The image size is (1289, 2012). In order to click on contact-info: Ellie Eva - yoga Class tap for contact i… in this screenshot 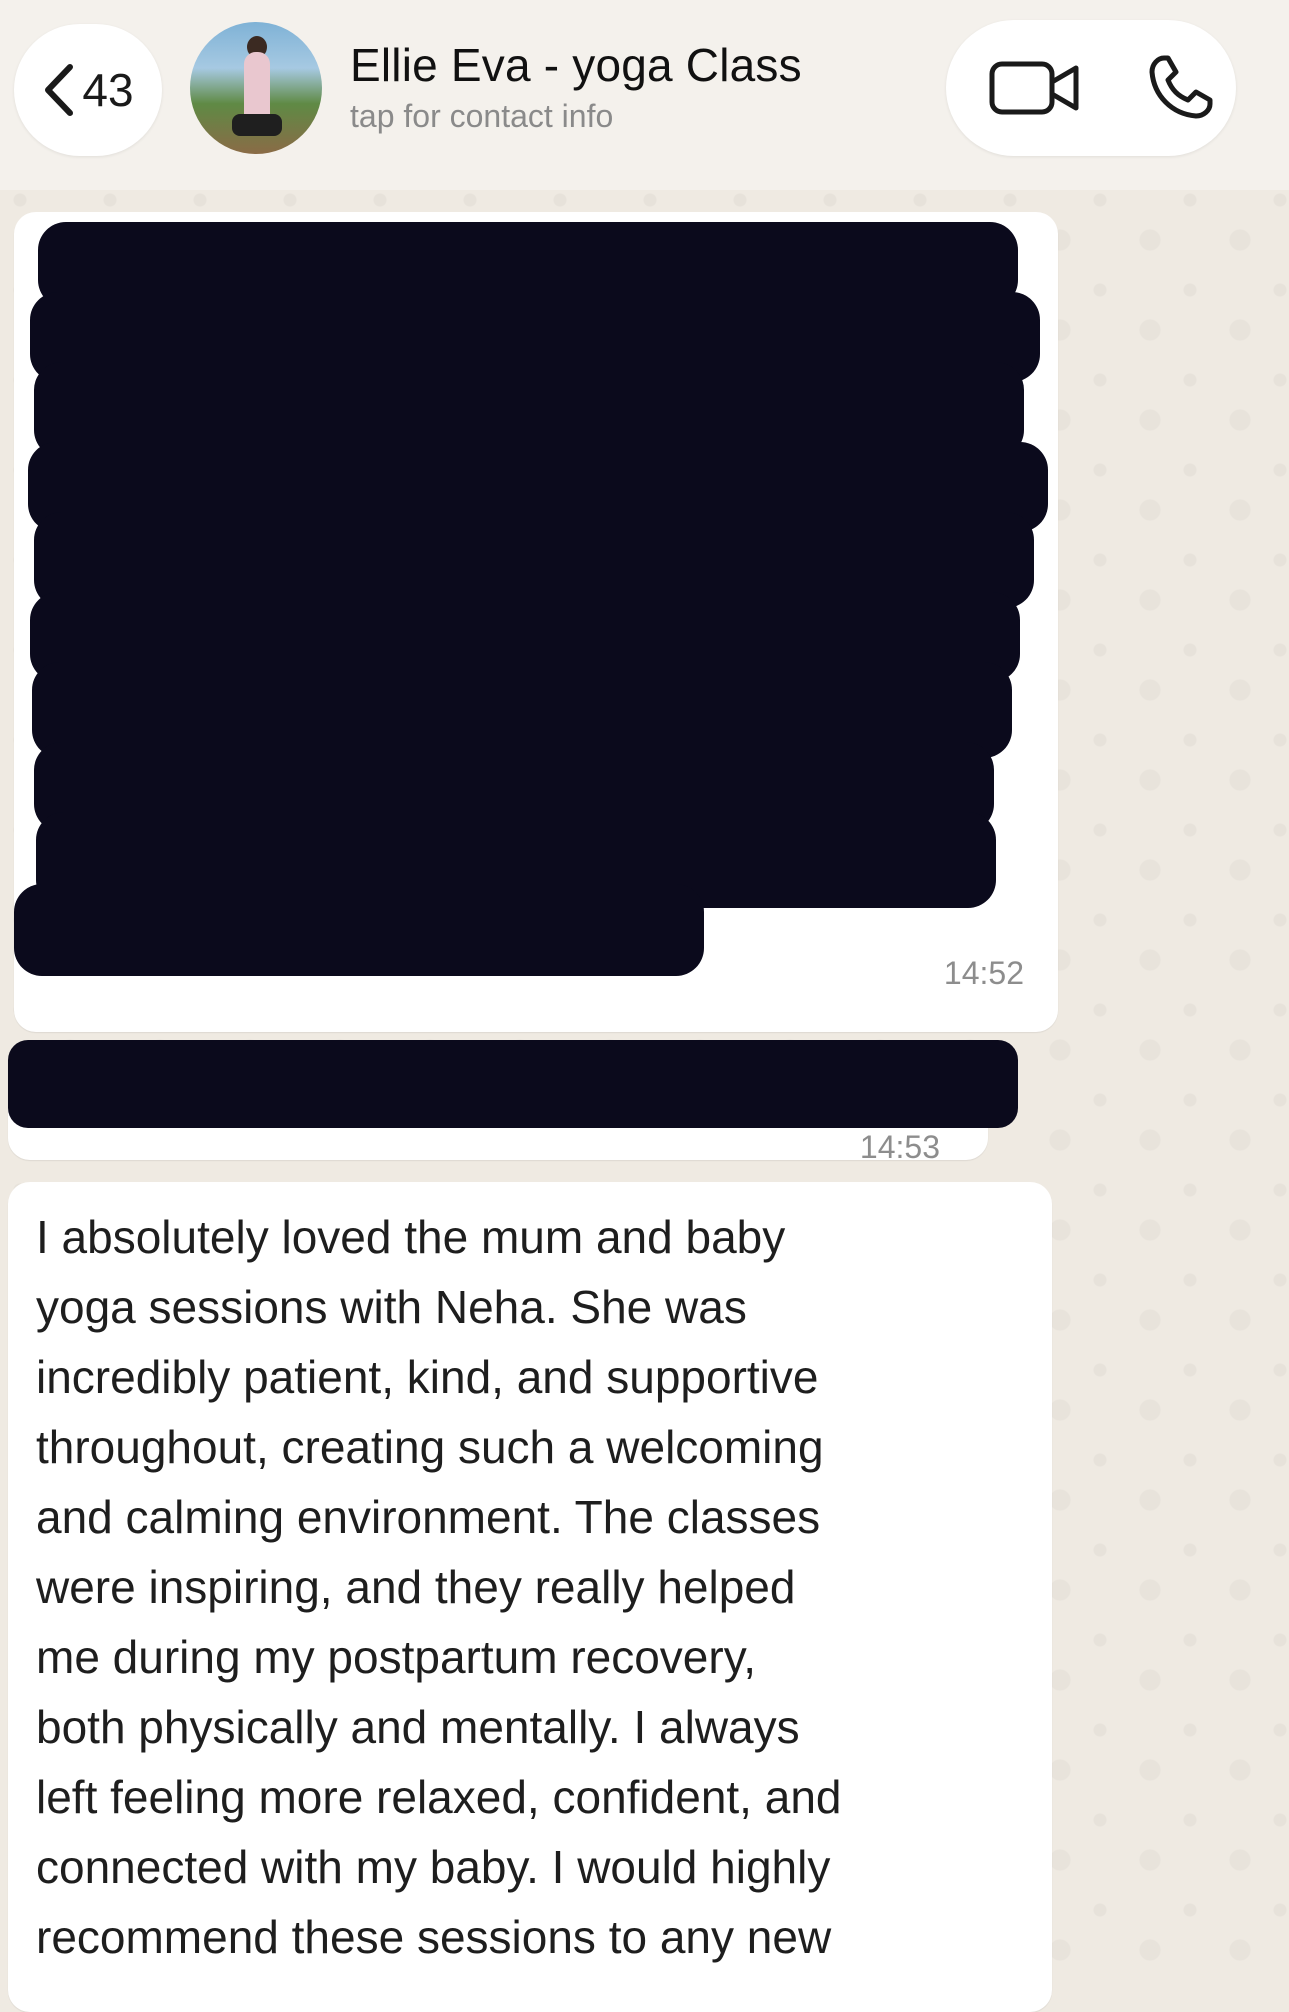, I will do `click(576, 86)`.